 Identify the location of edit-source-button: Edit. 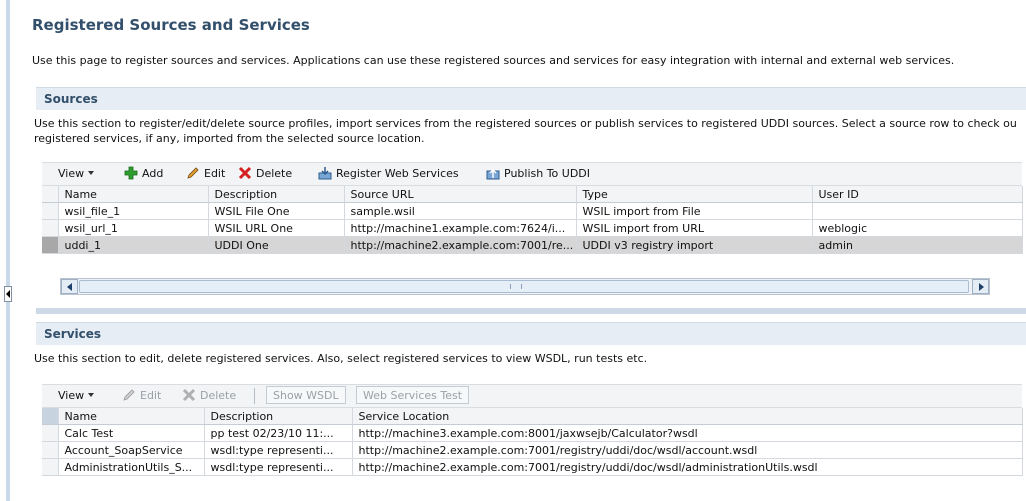
(205, 174).